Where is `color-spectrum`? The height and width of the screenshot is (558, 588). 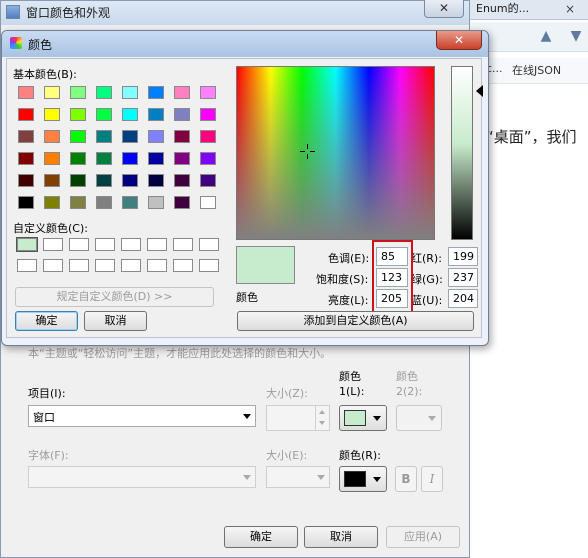
color-spectrum is located at coordinates (335, 153).